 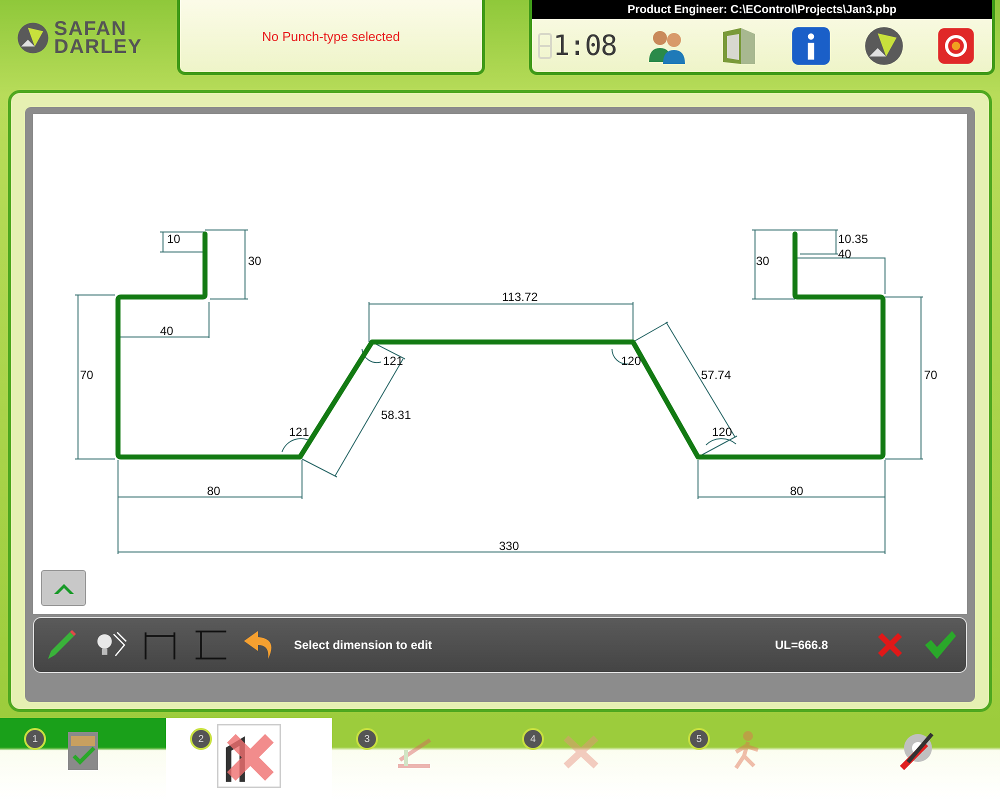 What do you see at coordinates (33, 37) in the screenshot?
I see `logo-mark-icon` at bounding box center [33, 37].